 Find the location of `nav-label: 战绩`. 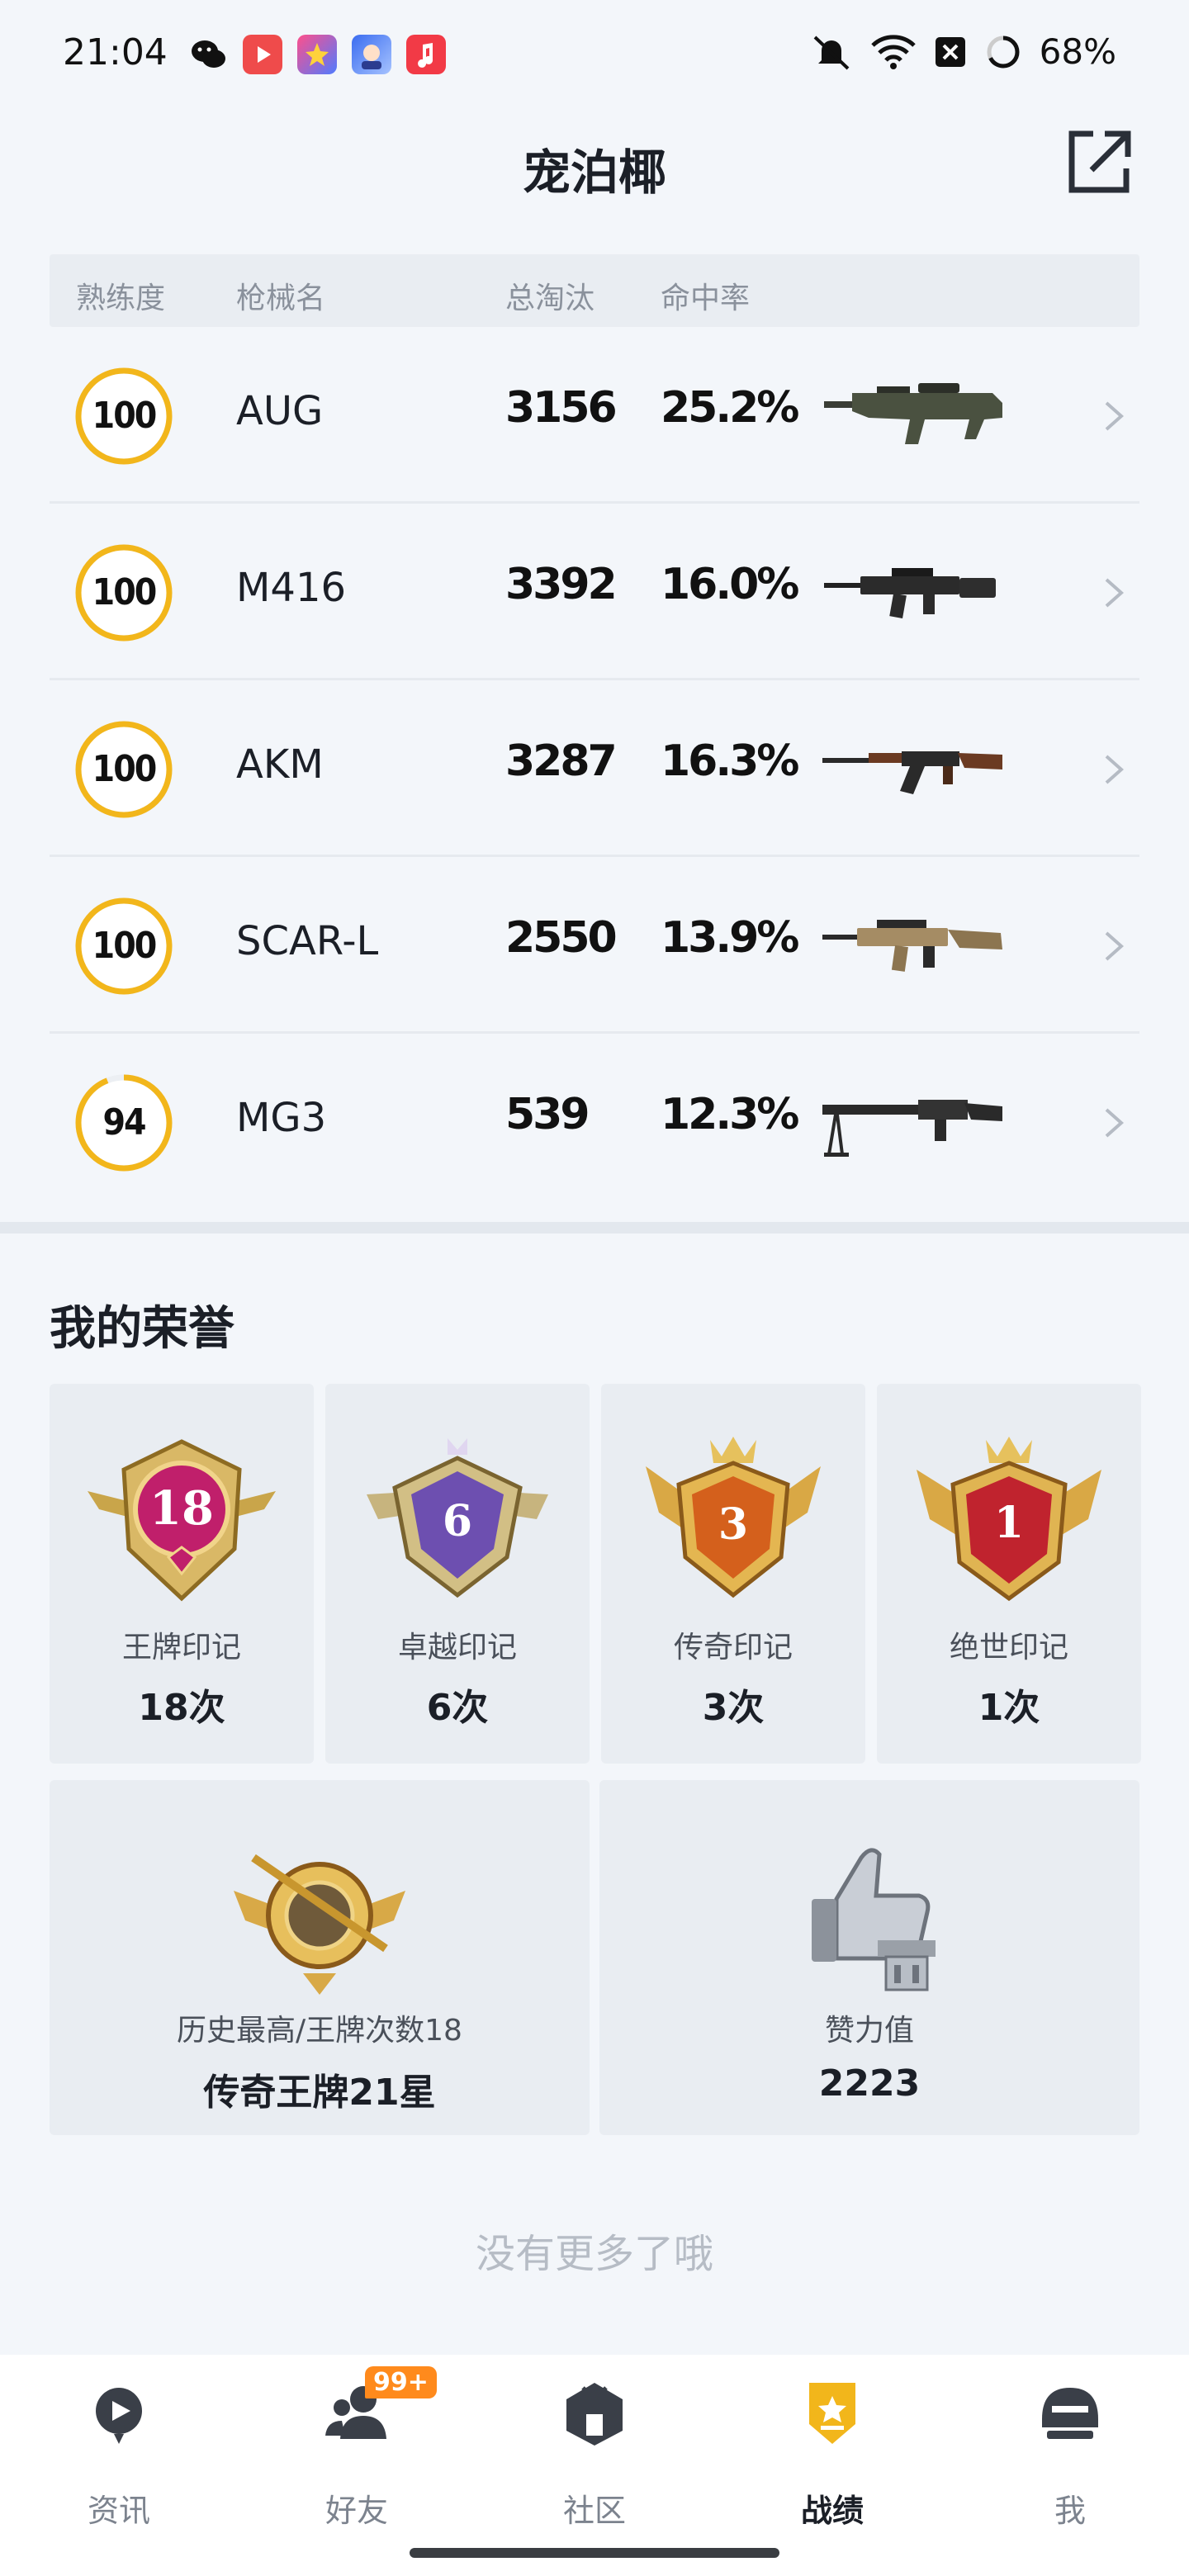

nav-label: 战绩 is located at coordinates (832, 2511).